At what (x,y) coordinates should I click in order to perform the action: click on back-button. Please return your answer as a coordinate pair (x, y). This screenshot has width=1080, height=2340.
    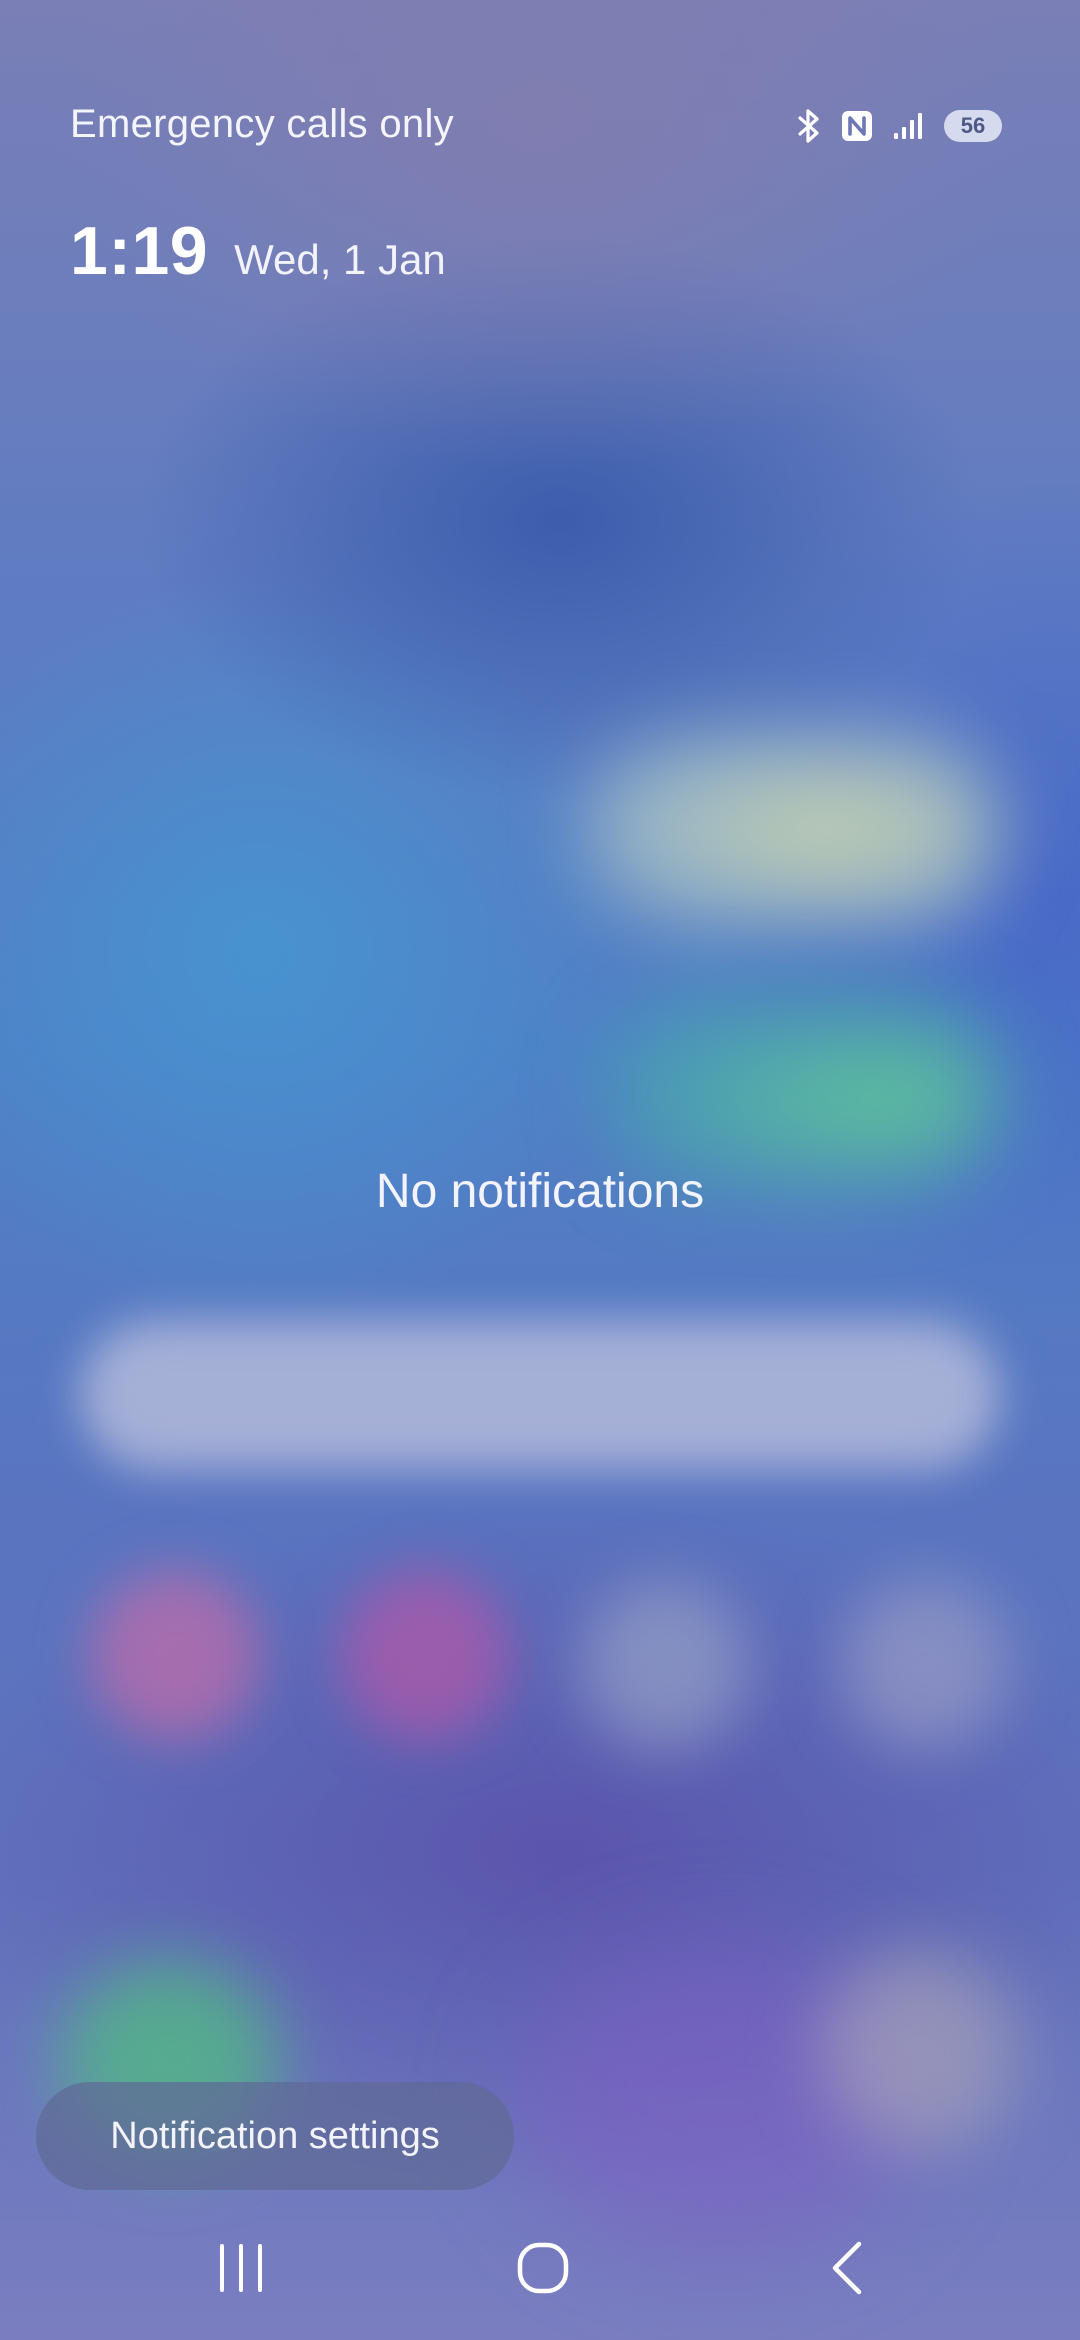
    Looking at the image, I should click on (847, 2270).